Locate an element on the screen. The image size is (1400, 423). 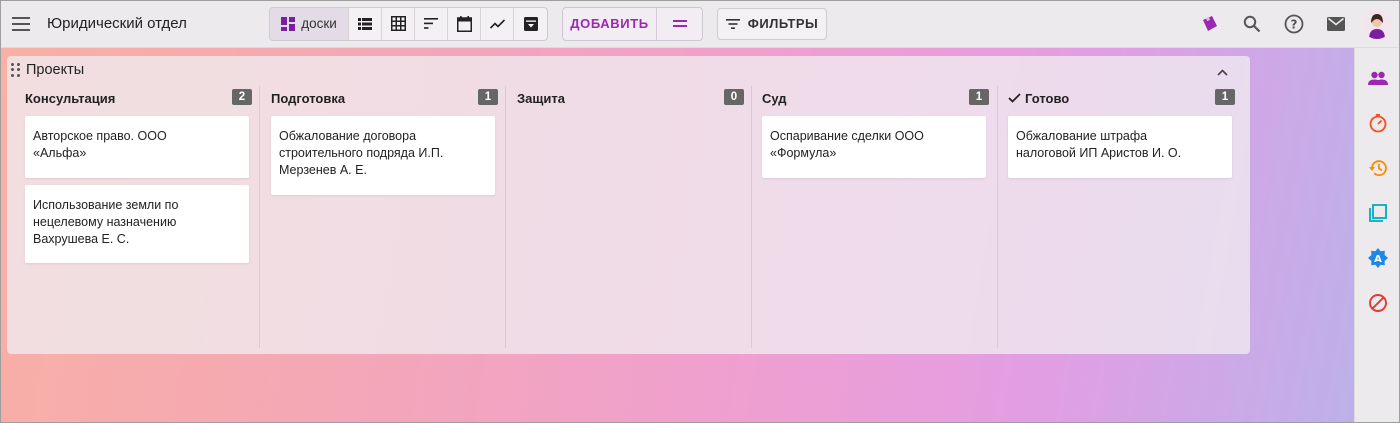
collapse-button is located at coordinates (1222, 72).